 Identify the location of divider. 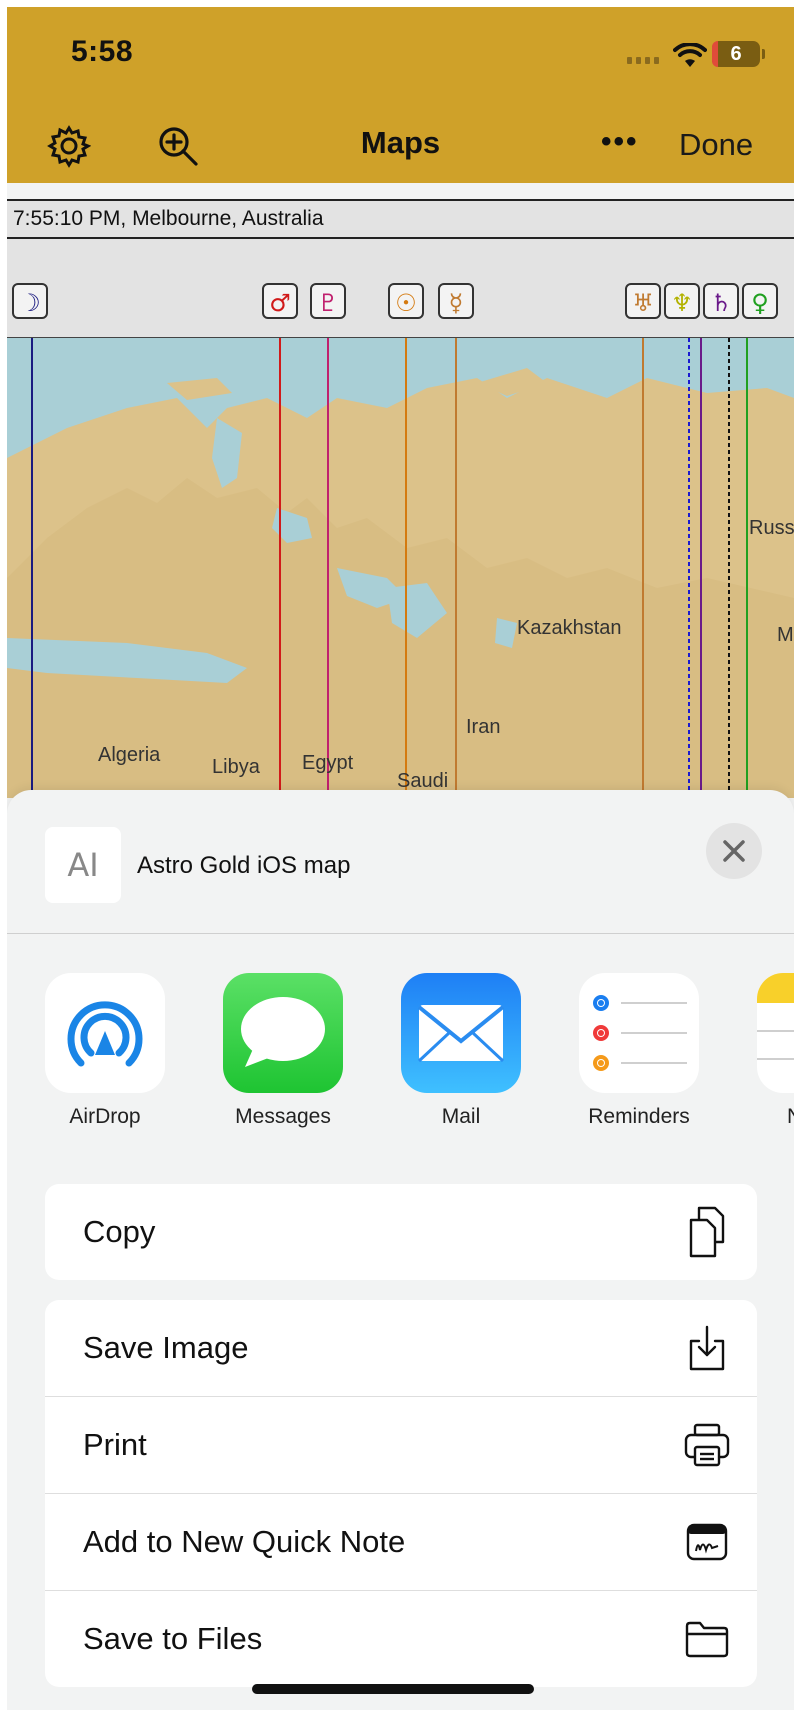
(400, 933).